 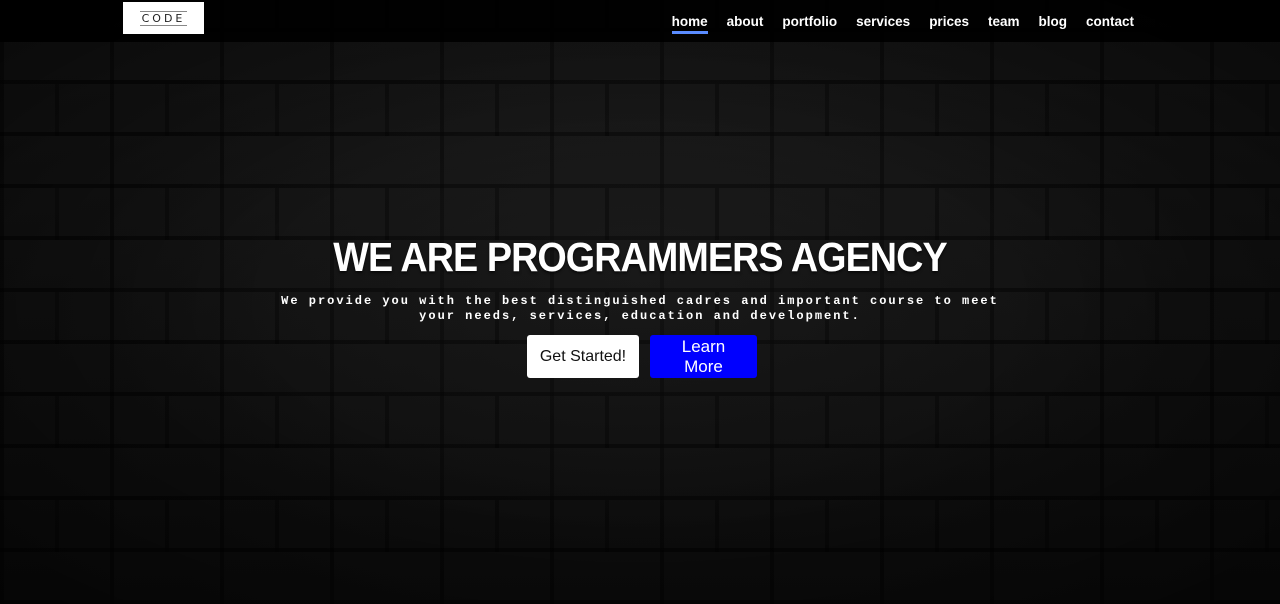 I want to click on learn-more-button: Learn More, so click(x=703, y=356).